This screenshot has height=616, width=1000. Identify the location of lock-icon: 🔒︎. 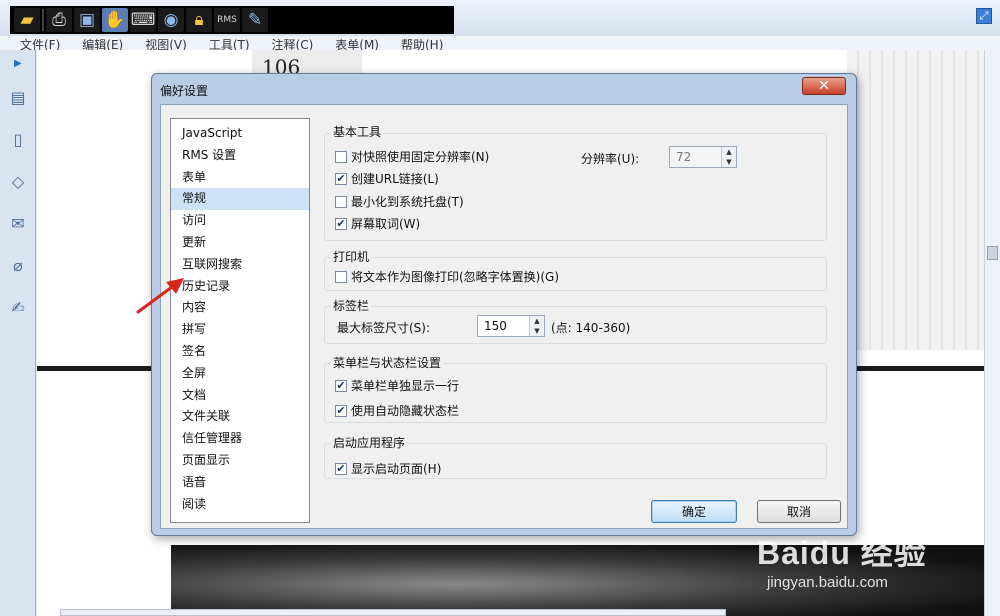
(199, 20).